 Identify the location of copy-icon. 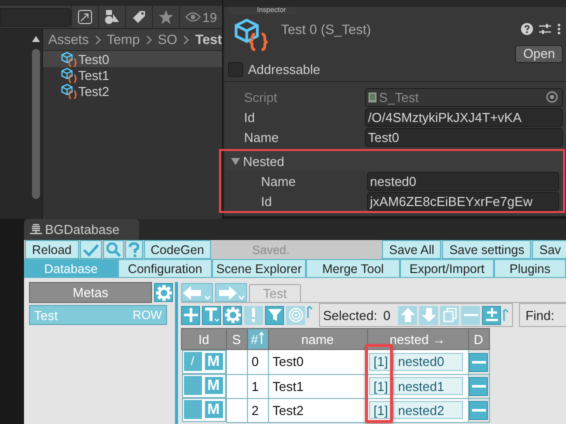
(450, 315).